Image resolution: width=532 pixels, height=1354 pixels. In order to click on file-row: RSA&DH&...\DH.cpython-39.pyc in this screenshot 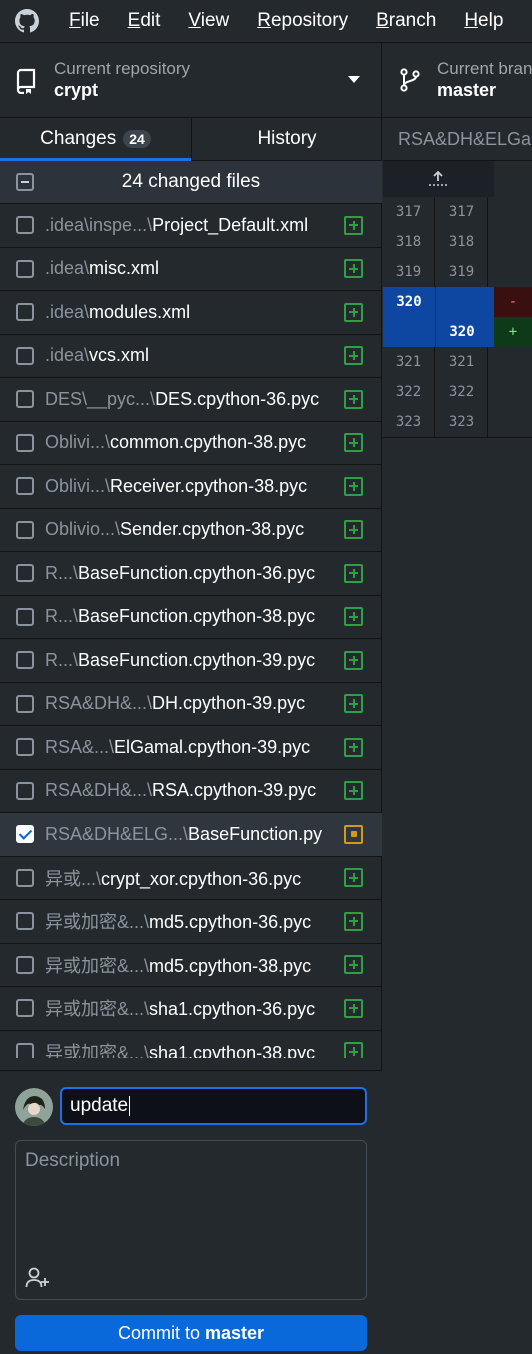, I will do `click(191, 704)`.